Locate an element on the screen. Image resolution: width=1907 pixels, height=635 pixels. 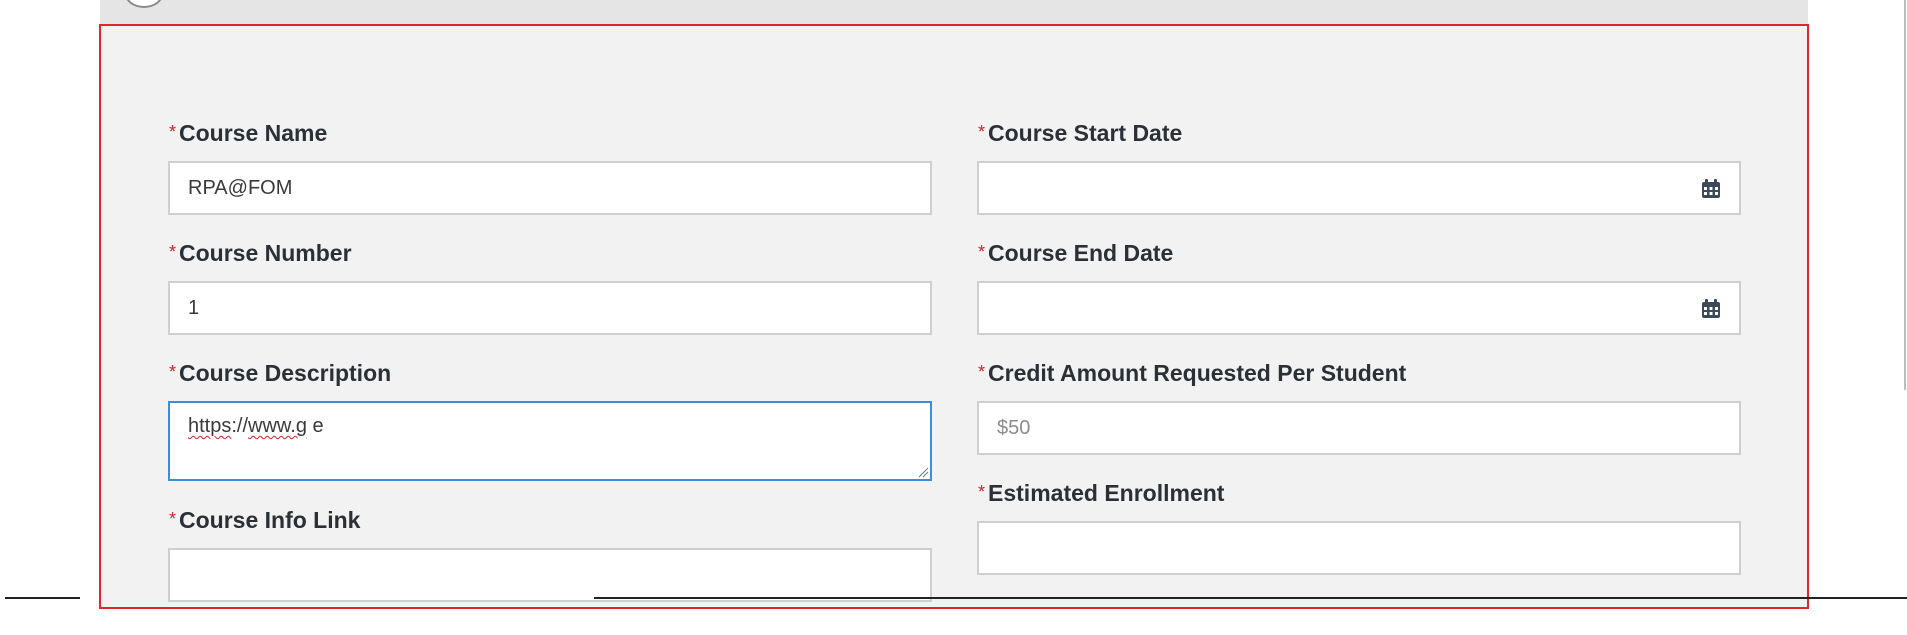
scrollbar-track is located at coordinates (1905, 195).